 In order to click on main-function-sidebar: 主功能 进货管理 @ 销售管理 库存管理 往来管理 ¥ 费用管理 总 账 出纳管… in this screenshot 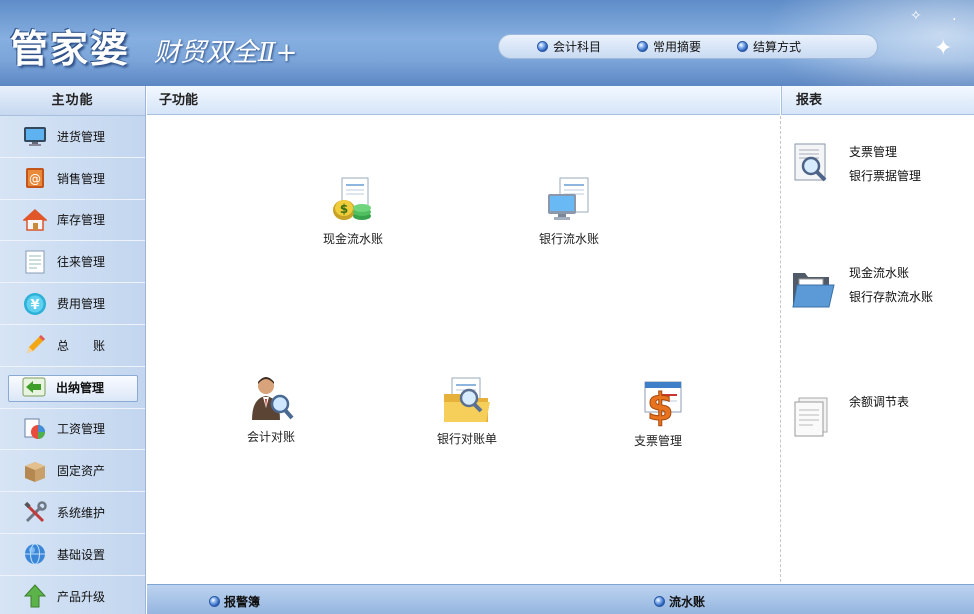, I will do `click(73, 350)`.